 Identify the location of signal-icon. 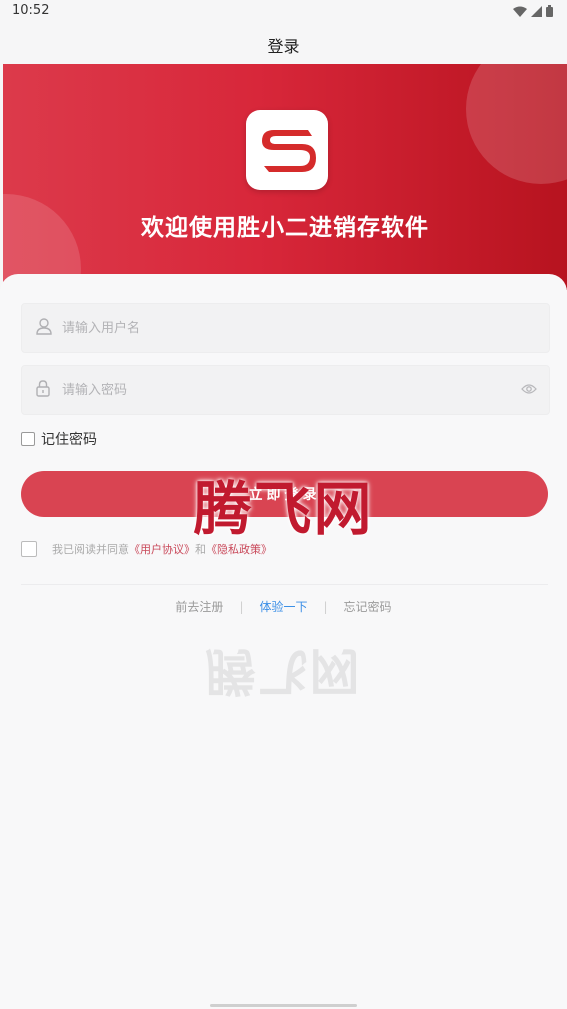
(536, 11).